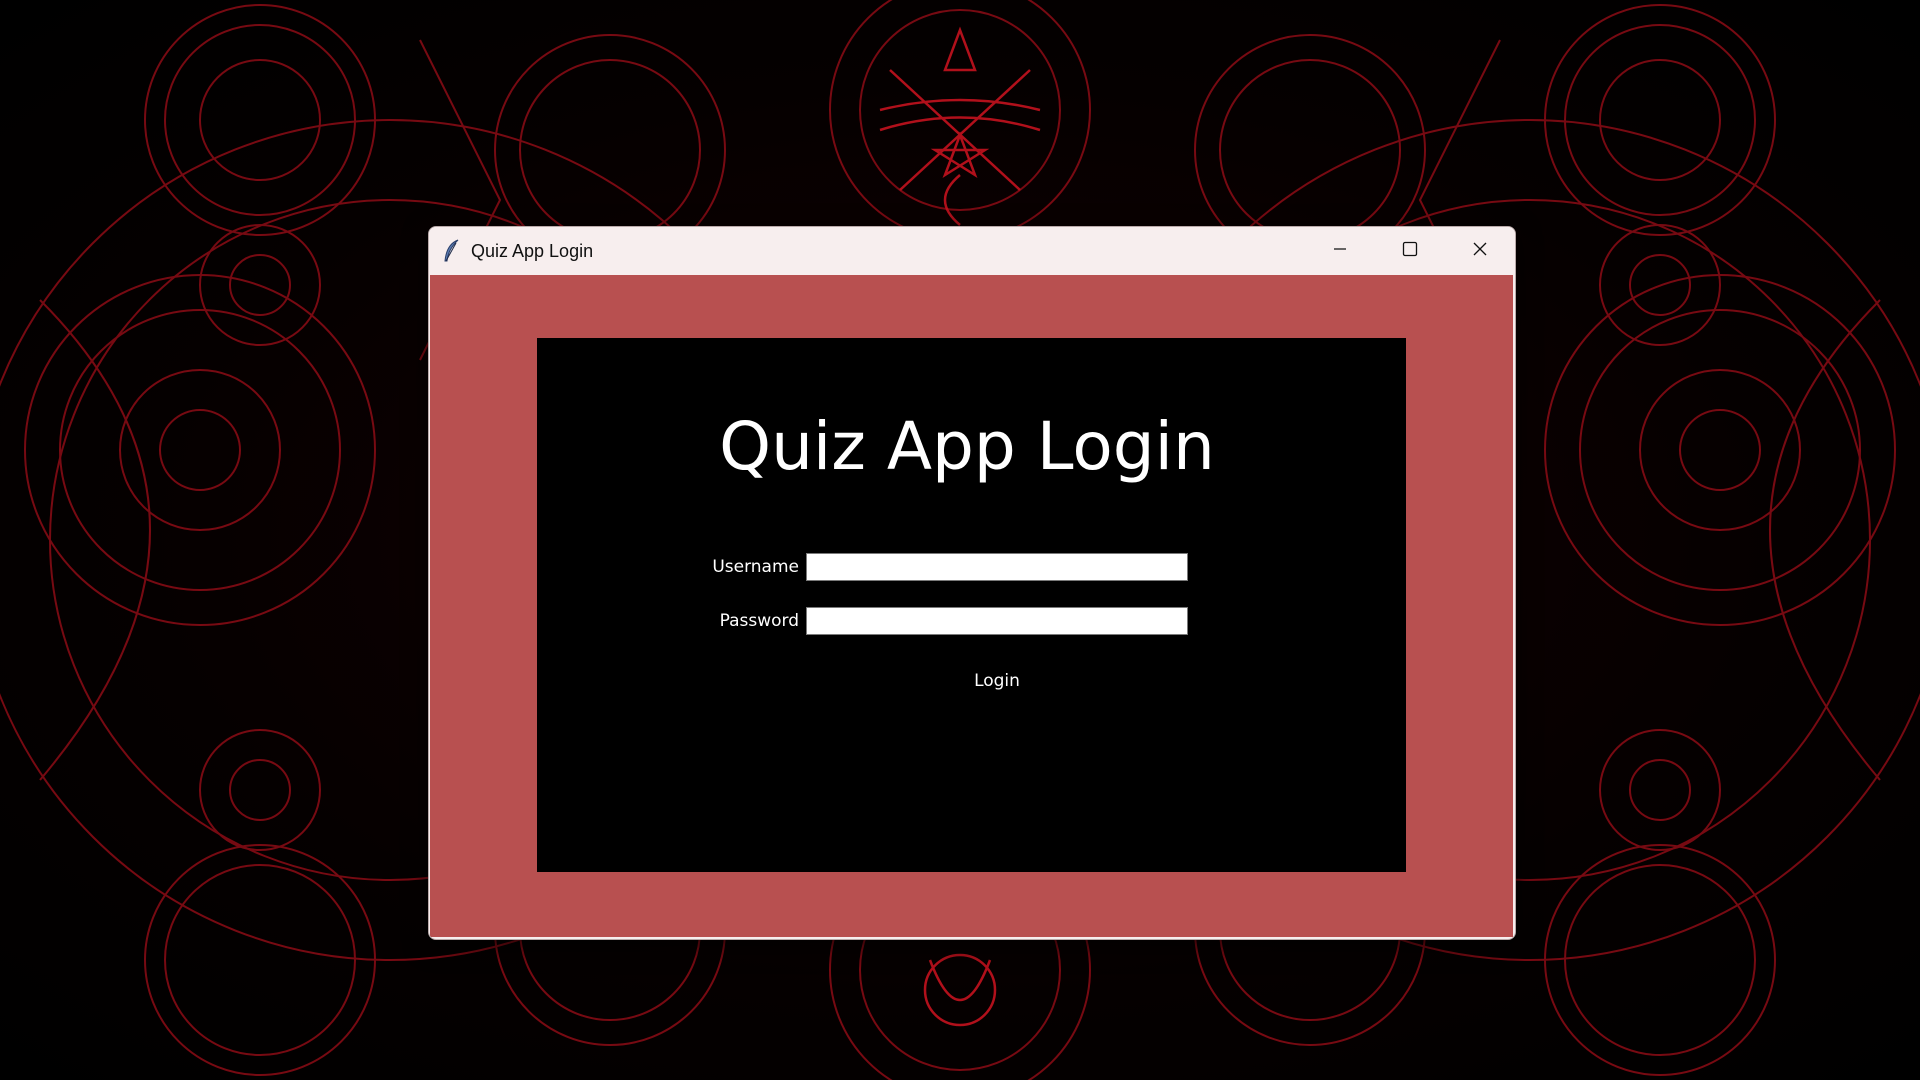  Describe the element at coordinates (759, 621) in the screenshot. I see `password-label: Password` at that location.